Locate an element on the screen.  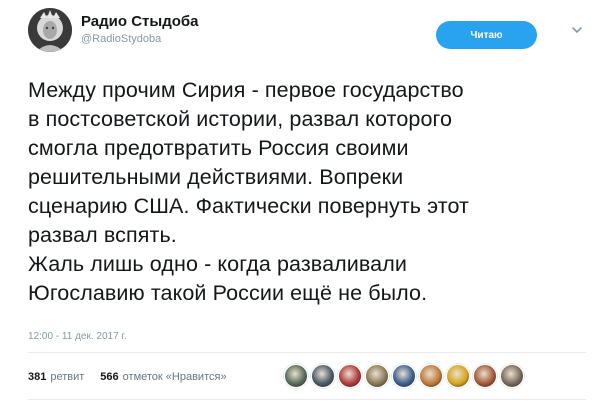
follow-button: Читаю is located at coordinates (486, 35).